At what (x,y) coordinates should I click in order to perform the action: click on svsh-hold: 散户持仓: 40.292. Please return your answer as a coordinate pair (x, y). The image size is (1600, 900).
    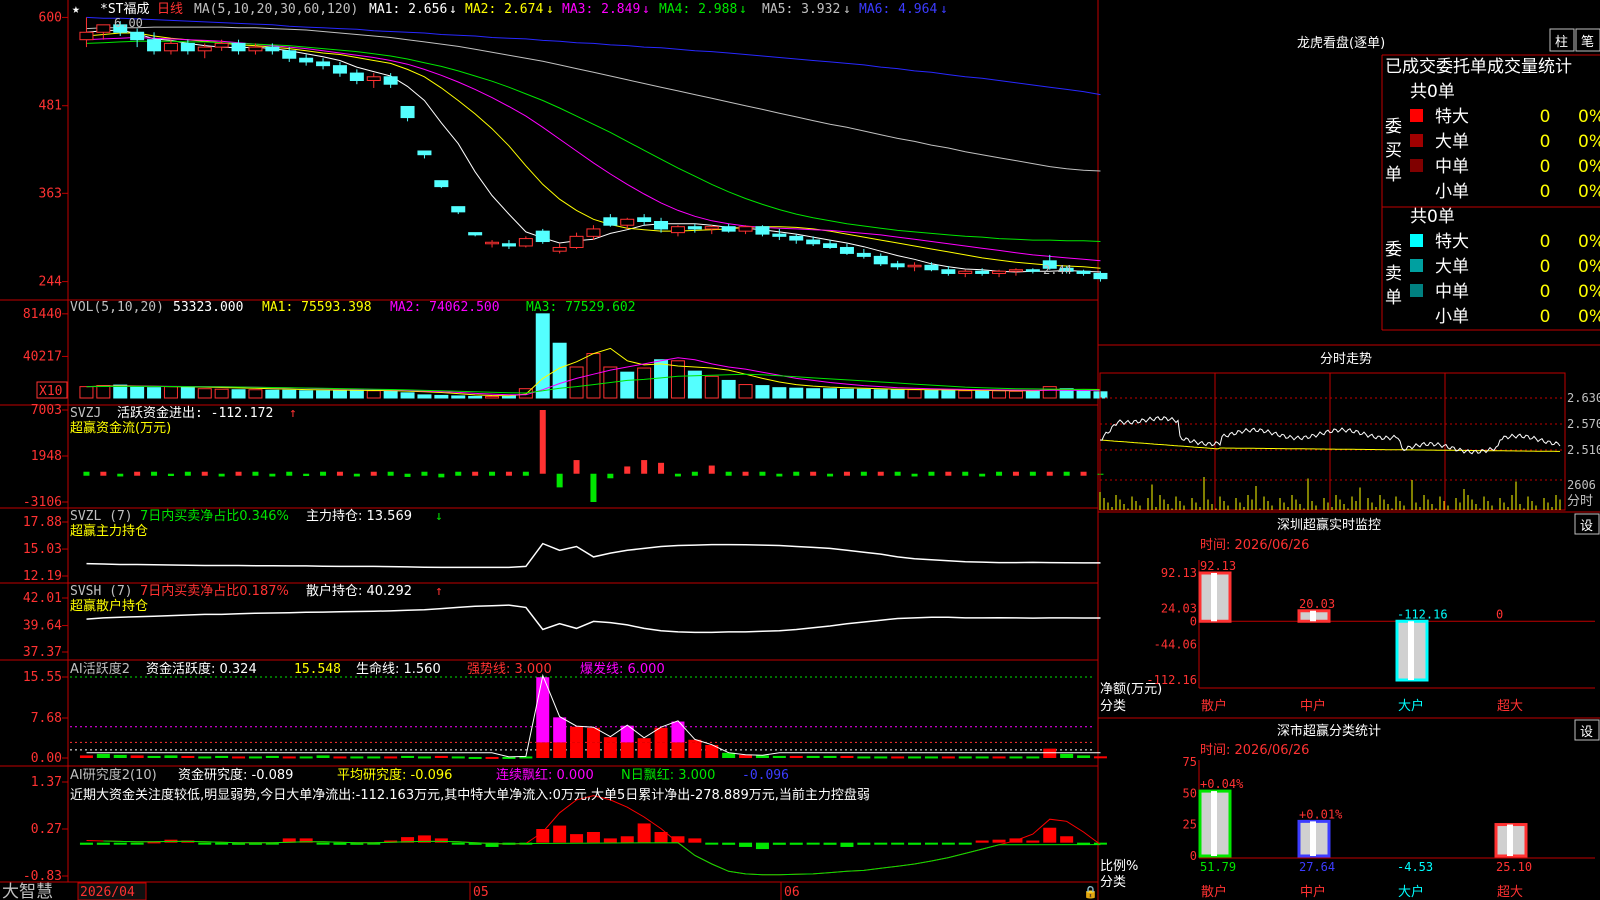
    Looking at the image, I should click on (359, 591).